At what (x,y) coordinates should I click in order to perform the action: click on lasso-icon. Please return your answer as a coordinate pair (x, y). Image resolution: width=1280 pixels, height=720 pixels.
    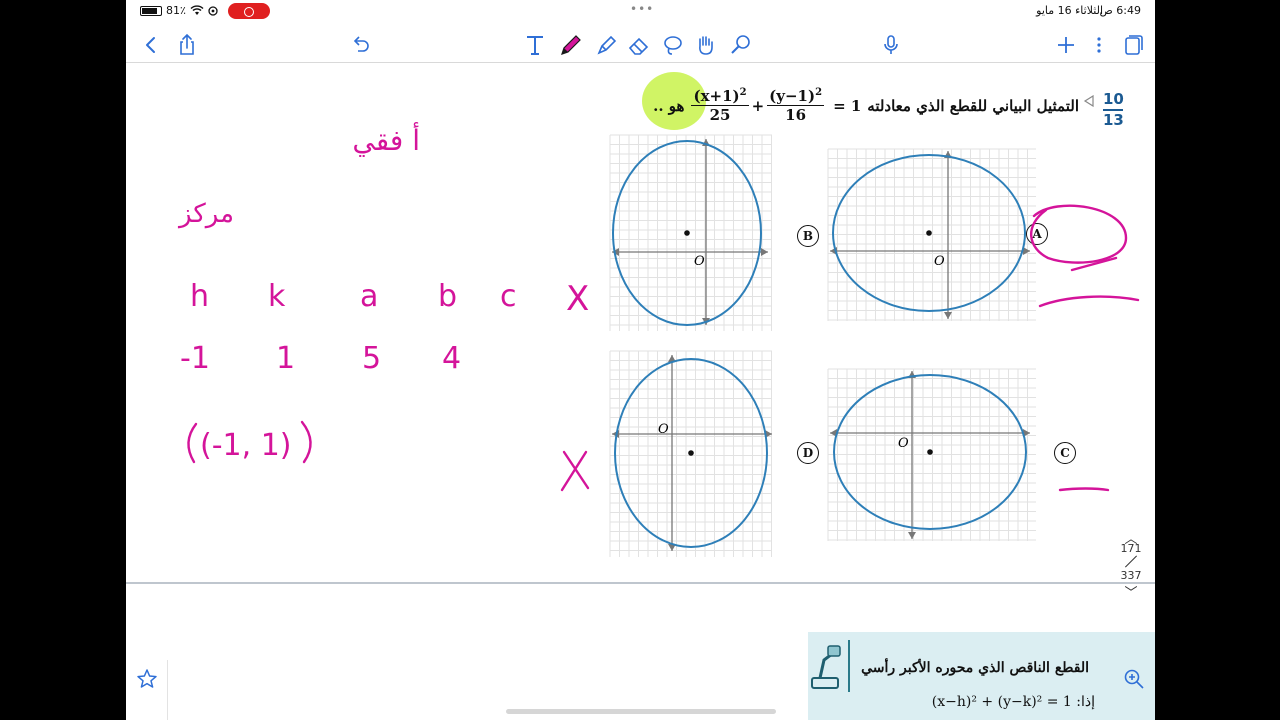
    Looking at the image, I should click on (673, 45).